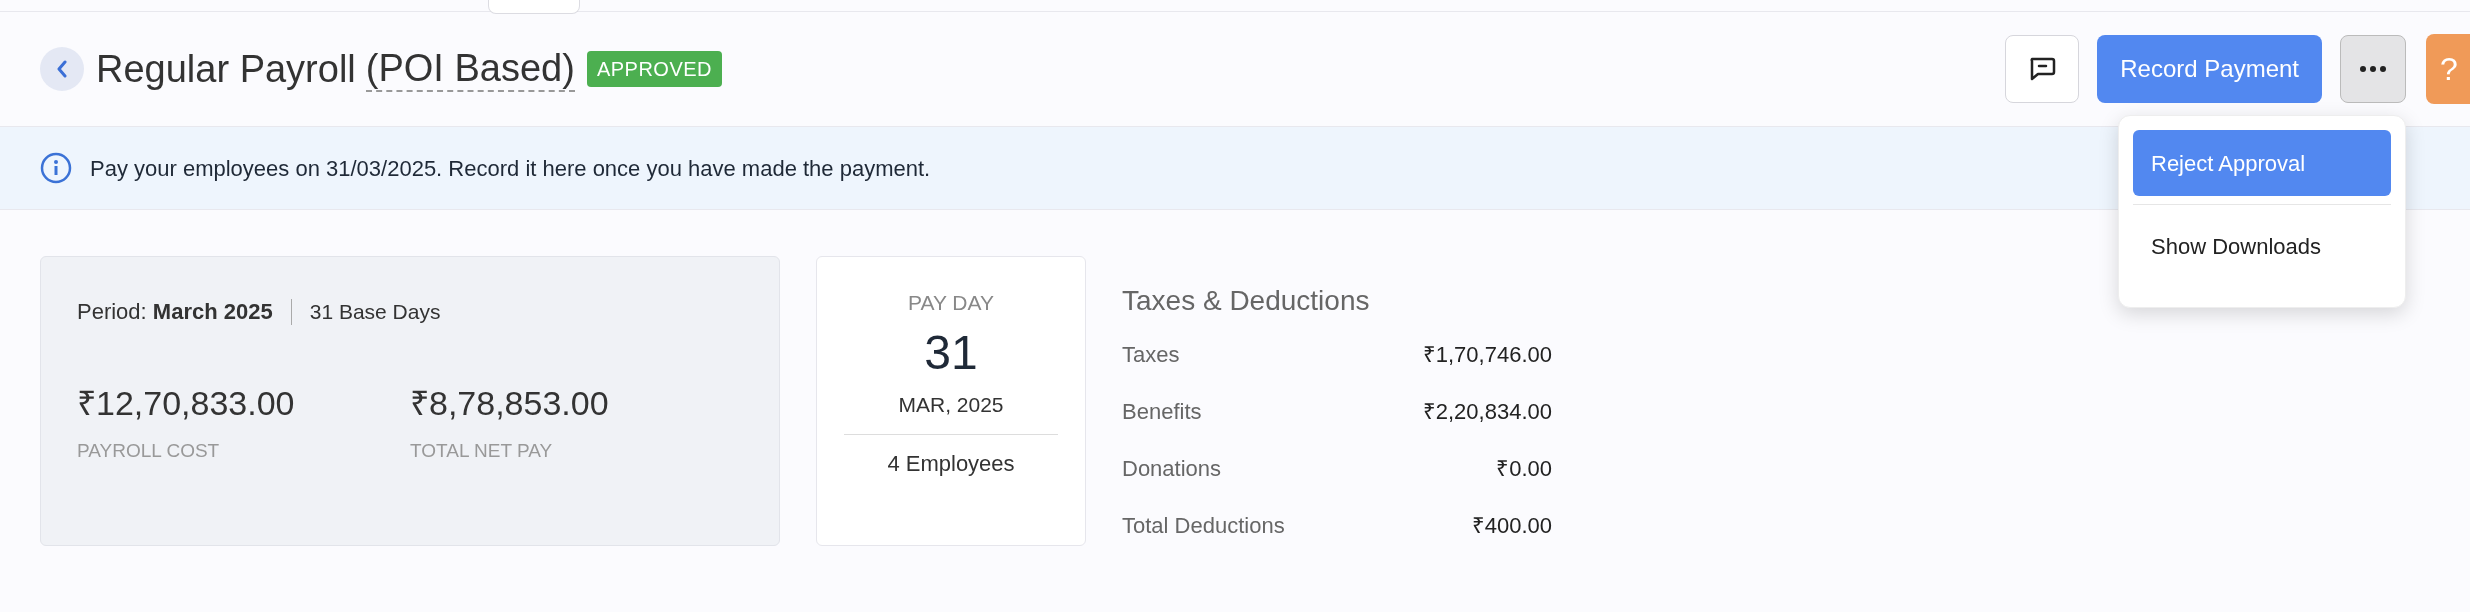 This screenshot has width=2470, height=612. Describe the element at coordinates (1151, 355) in the screenshot. I see `deduction-label: Taxes` at that location.